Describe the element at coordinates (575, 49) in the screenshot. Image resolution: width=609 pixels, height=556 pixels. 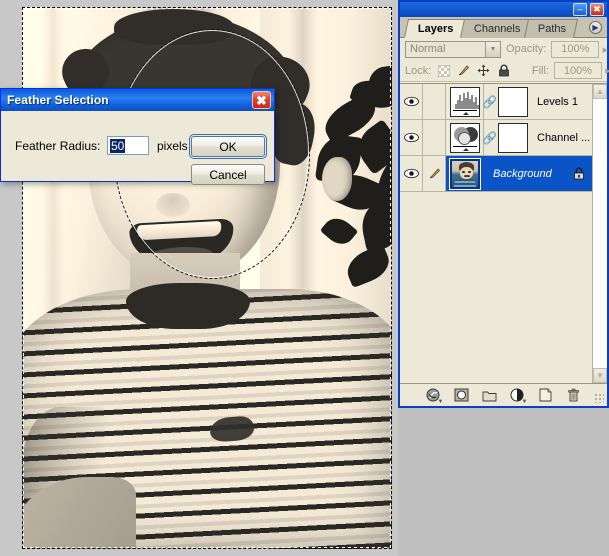
I see `opacity-value: 100%` at that location.